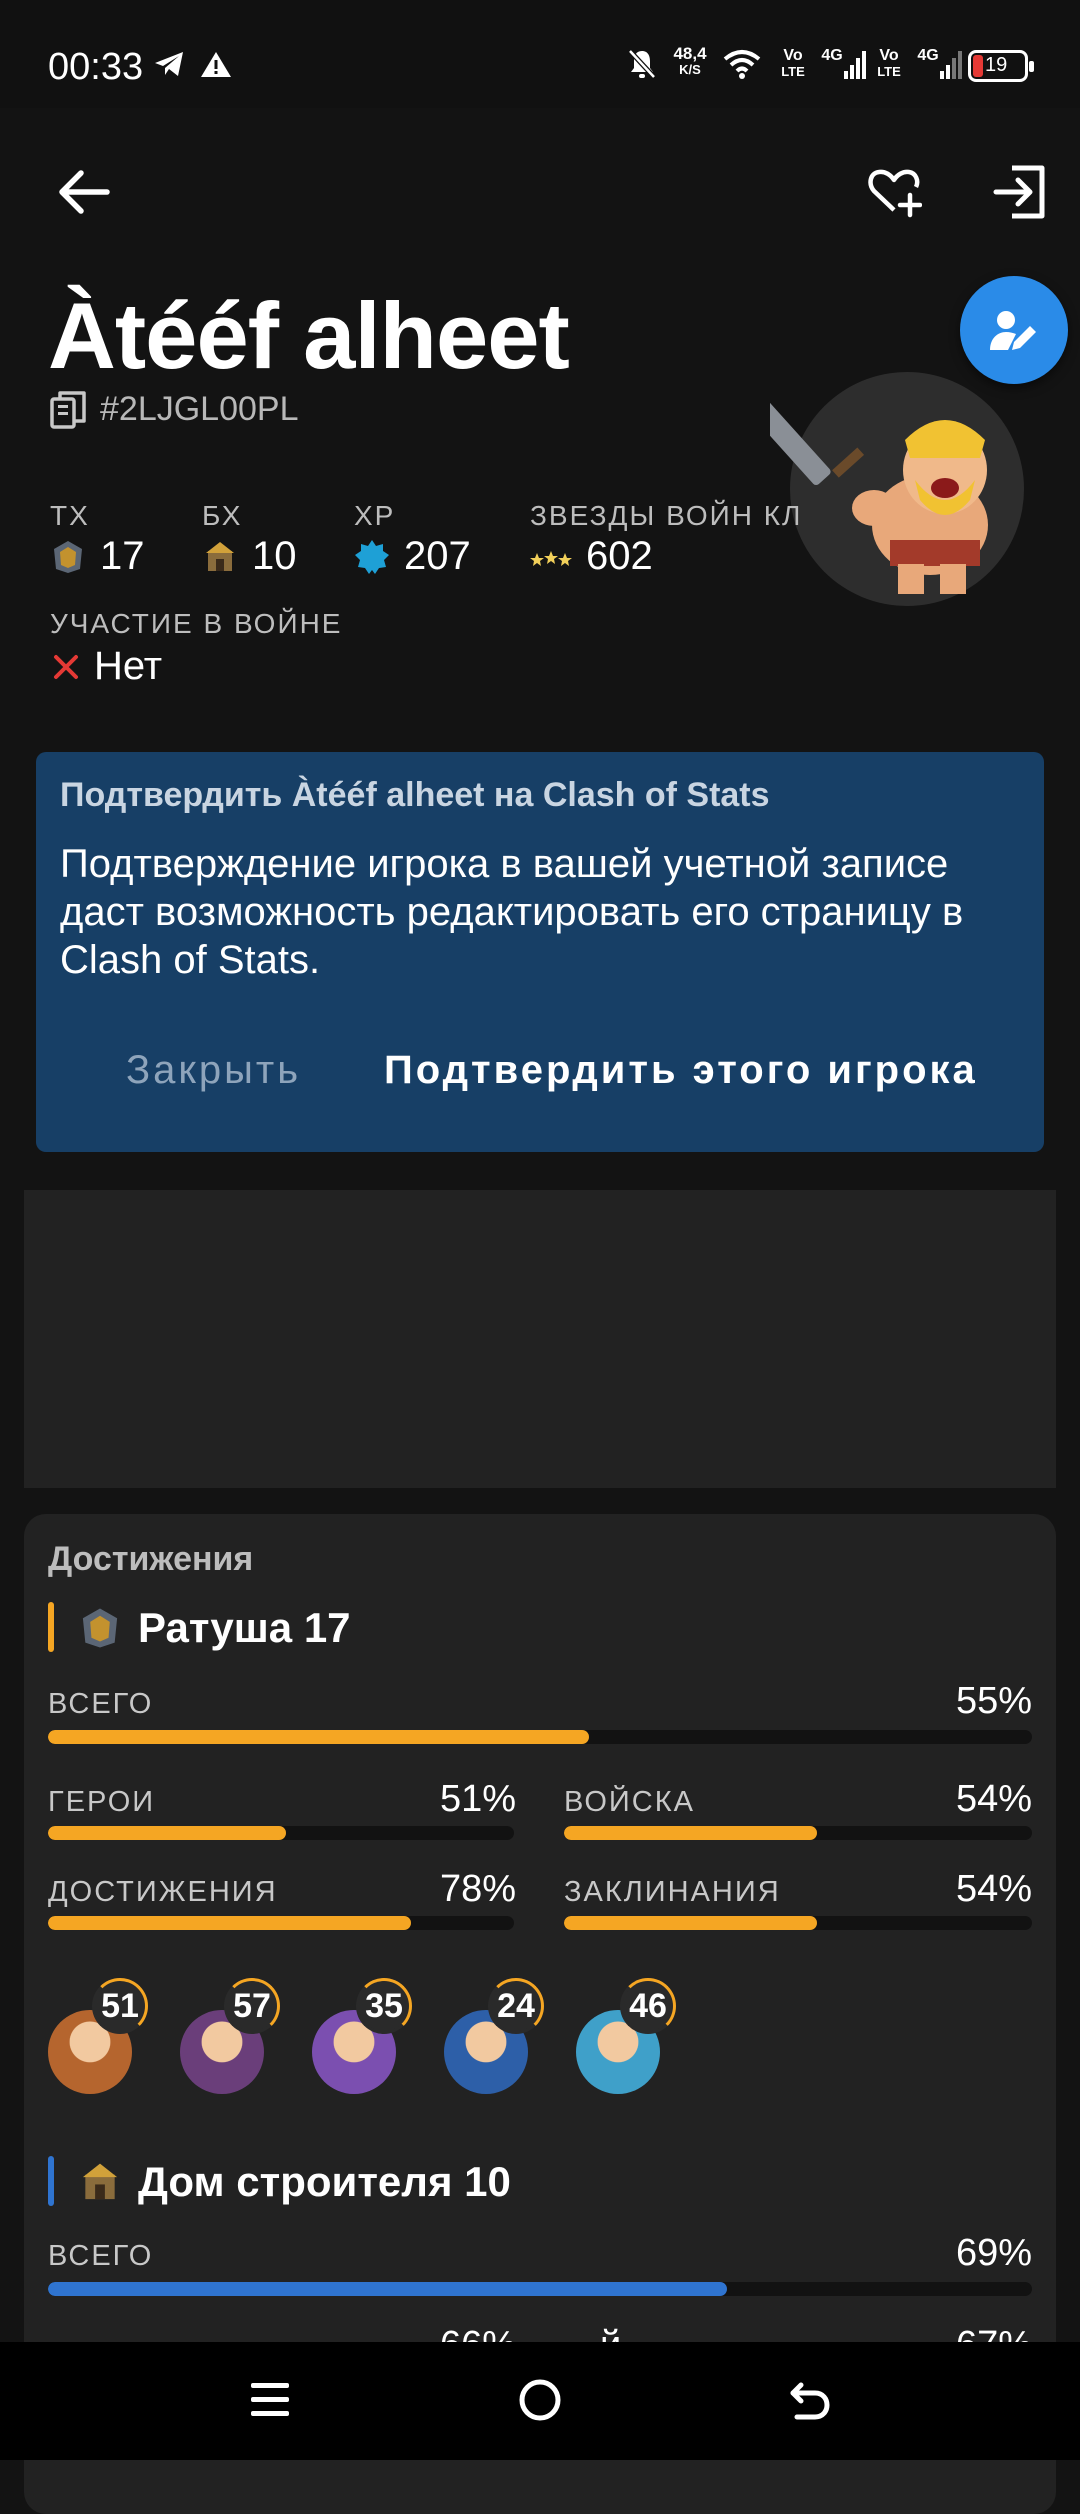 This screenshot has height=2514, width=1080. I want to click on hero-barbarian-king: 51, so click(108, 2033).